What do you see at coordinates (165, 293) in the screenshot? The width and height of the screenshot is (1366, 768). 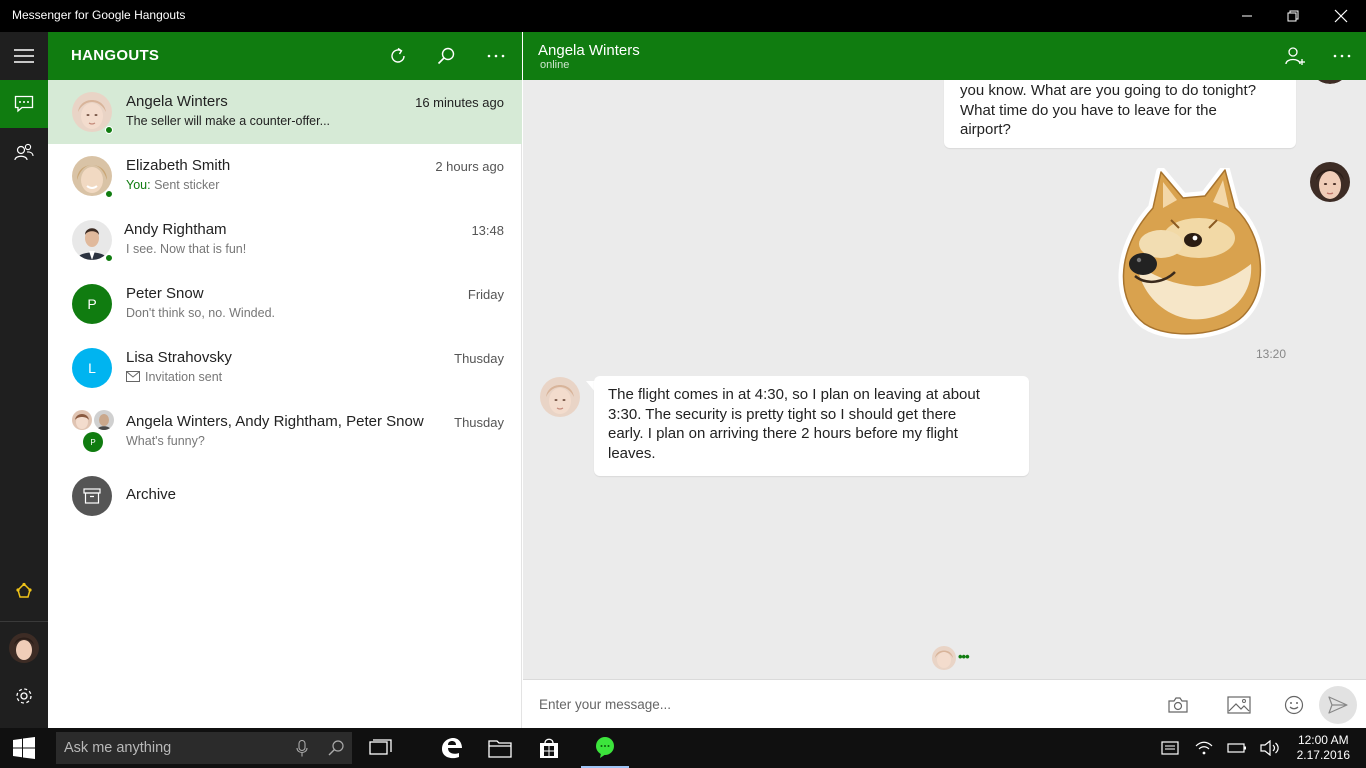 I see `conversation-name: Peter Snow` at bounding box center [165, 293].